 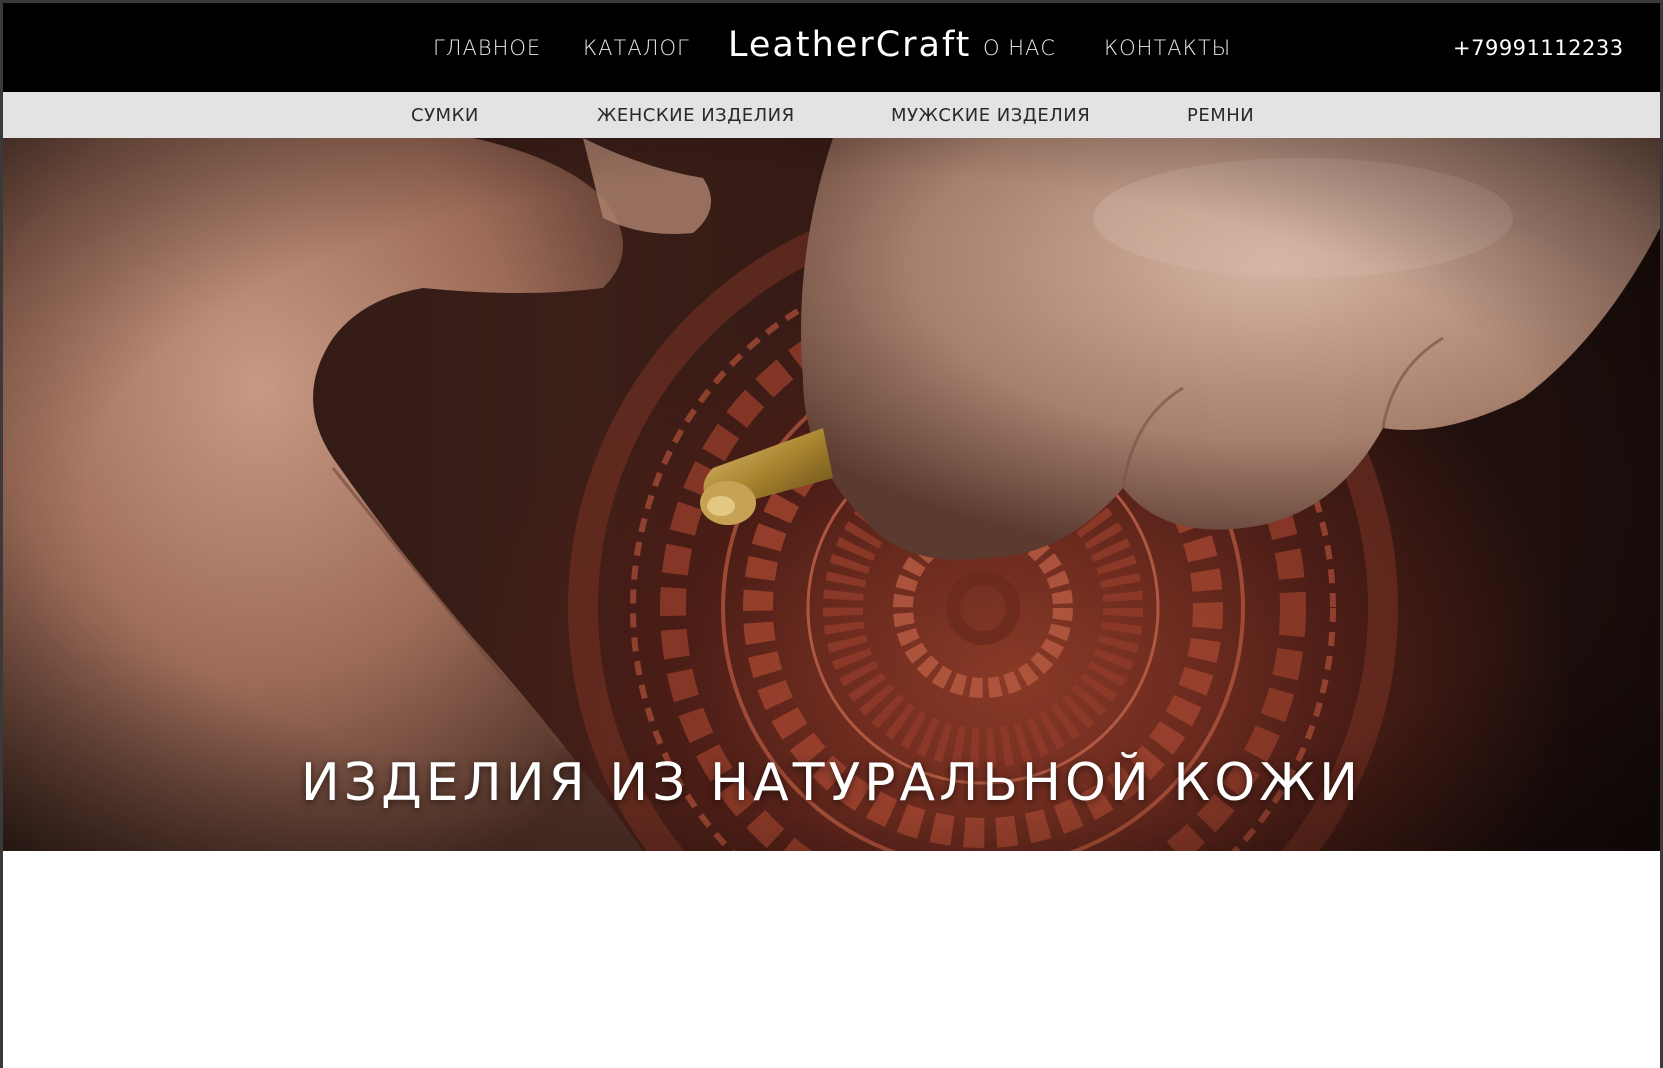 What do you see at coordinates (1538, 48) in the screenshot?
I see `phone-link: +79991112233` at bounding box center [1538, 48].